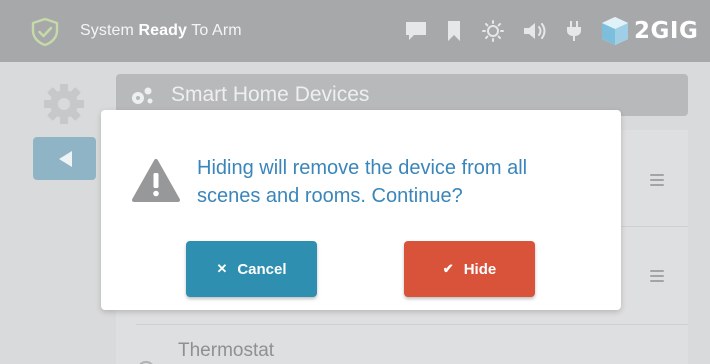 The image size is (710, 364). What do you see at coordinates (146, 362) in the screenshot?
I see `thermostat-icon` at bounding box center [146, 362].